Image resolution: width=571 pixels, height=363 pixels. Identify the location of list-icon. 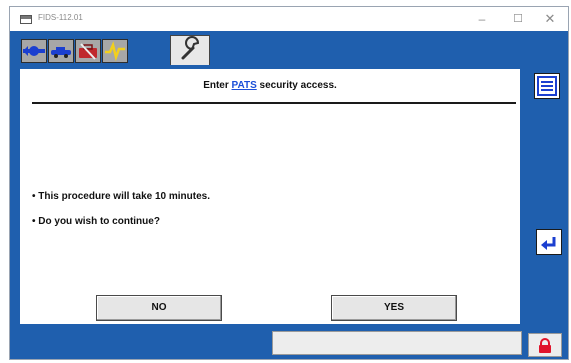
(547, 86).